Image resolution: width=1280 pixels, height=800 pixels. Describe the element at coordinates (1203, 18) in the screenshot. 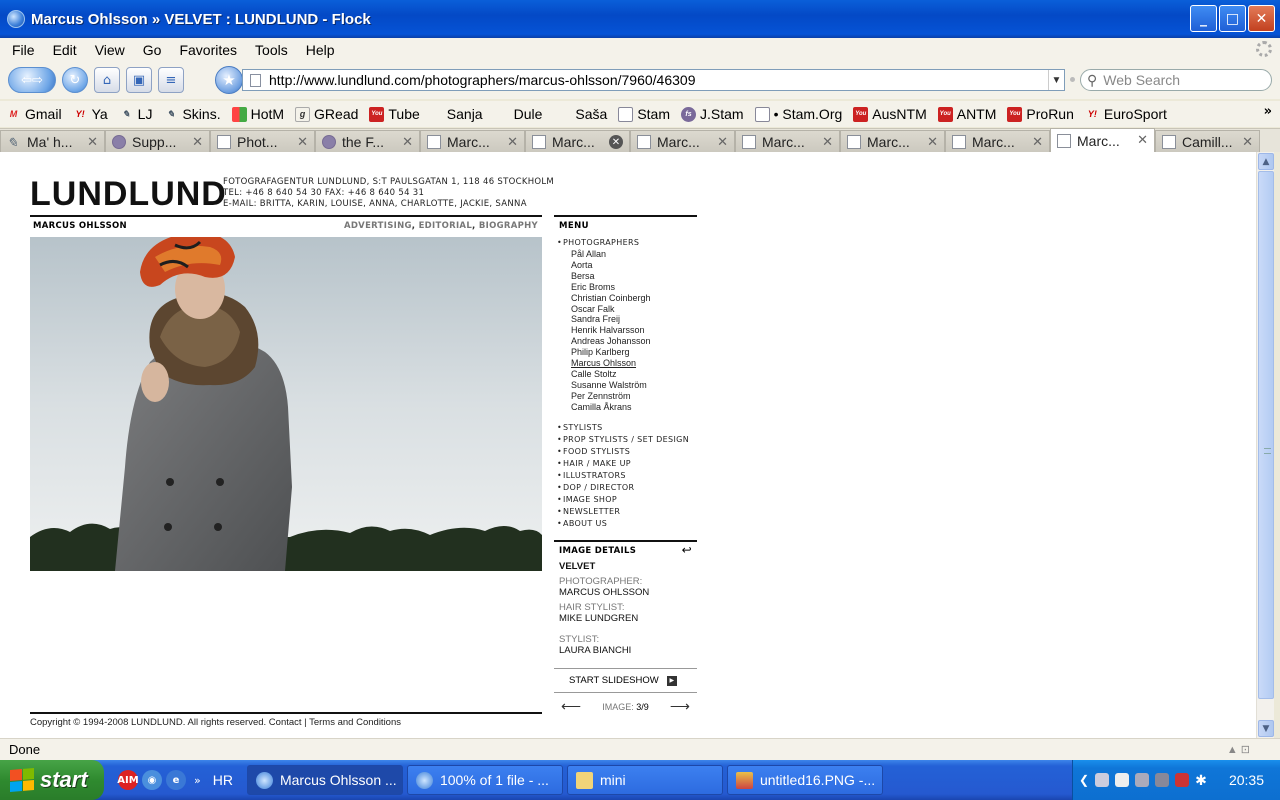

I see `minimize-button: _` at that location.